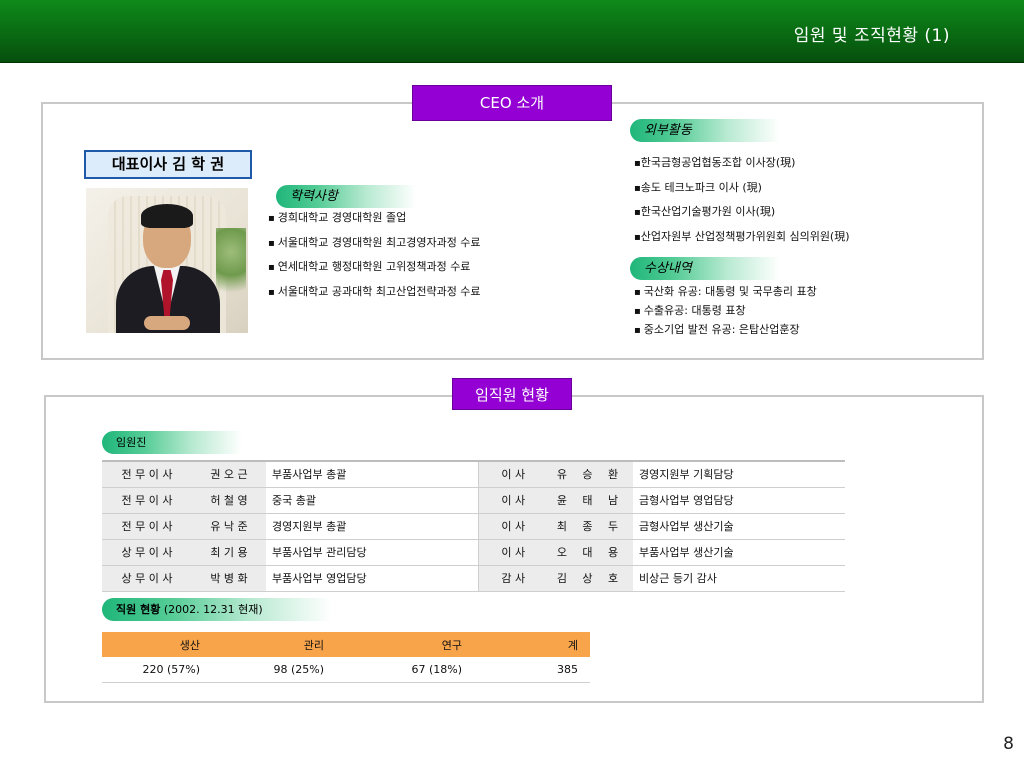  What do you see at coordinates (374, 247) in the screenshot?
I see `education-item: 서울대학교 경영대학원 최고경영자과정 수료` at bounding box center [374, 247].